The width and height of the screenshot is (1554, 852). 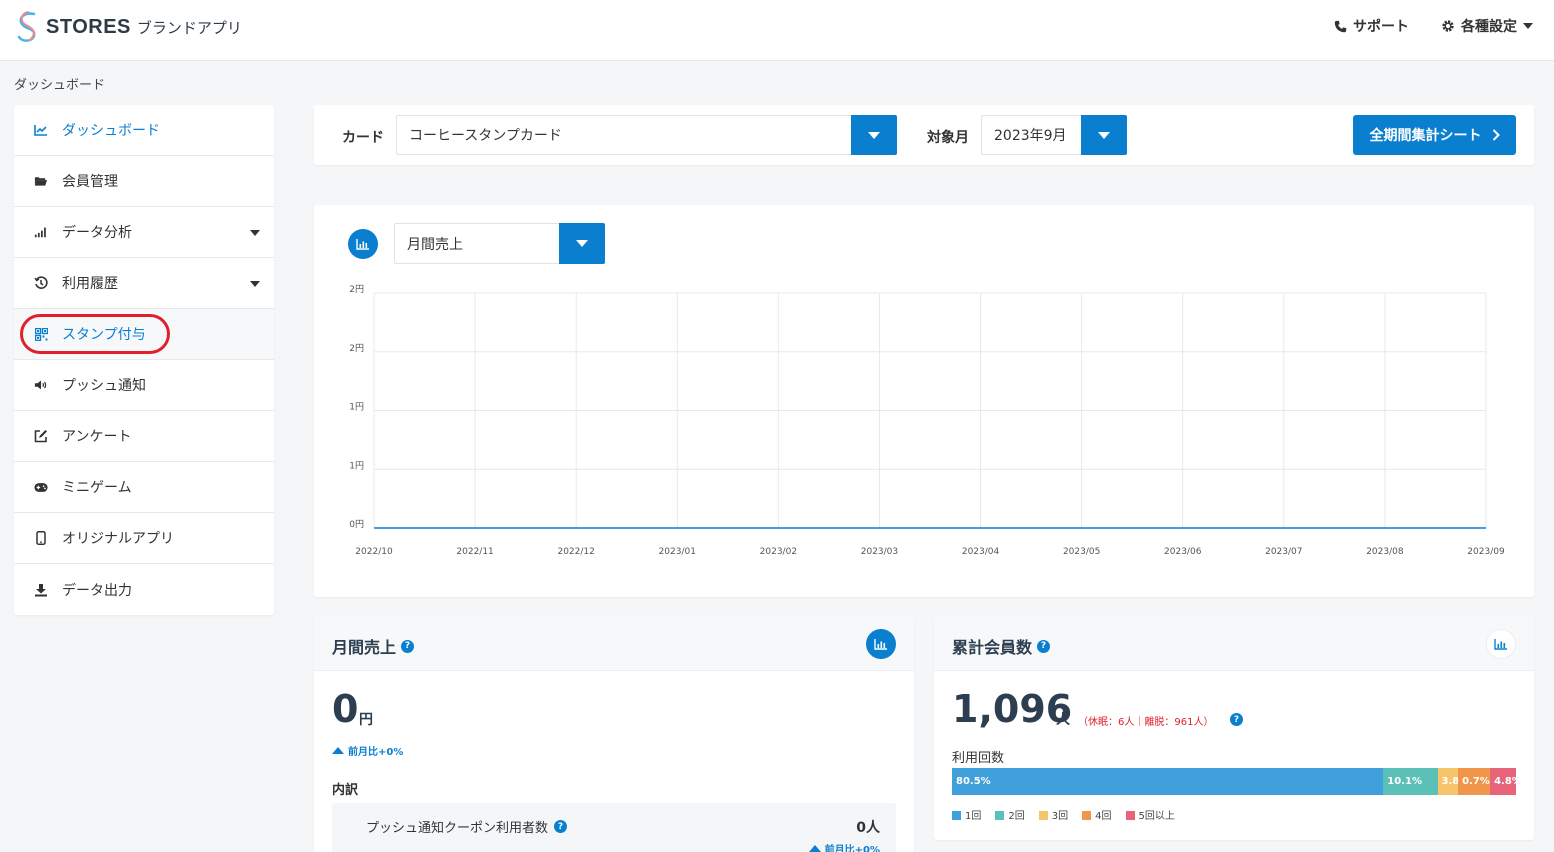 What do you see at coordinates (1474, 781) in the screenshot?
I see `usage-segment: 0.7%` at bounding box center [1474, 781].